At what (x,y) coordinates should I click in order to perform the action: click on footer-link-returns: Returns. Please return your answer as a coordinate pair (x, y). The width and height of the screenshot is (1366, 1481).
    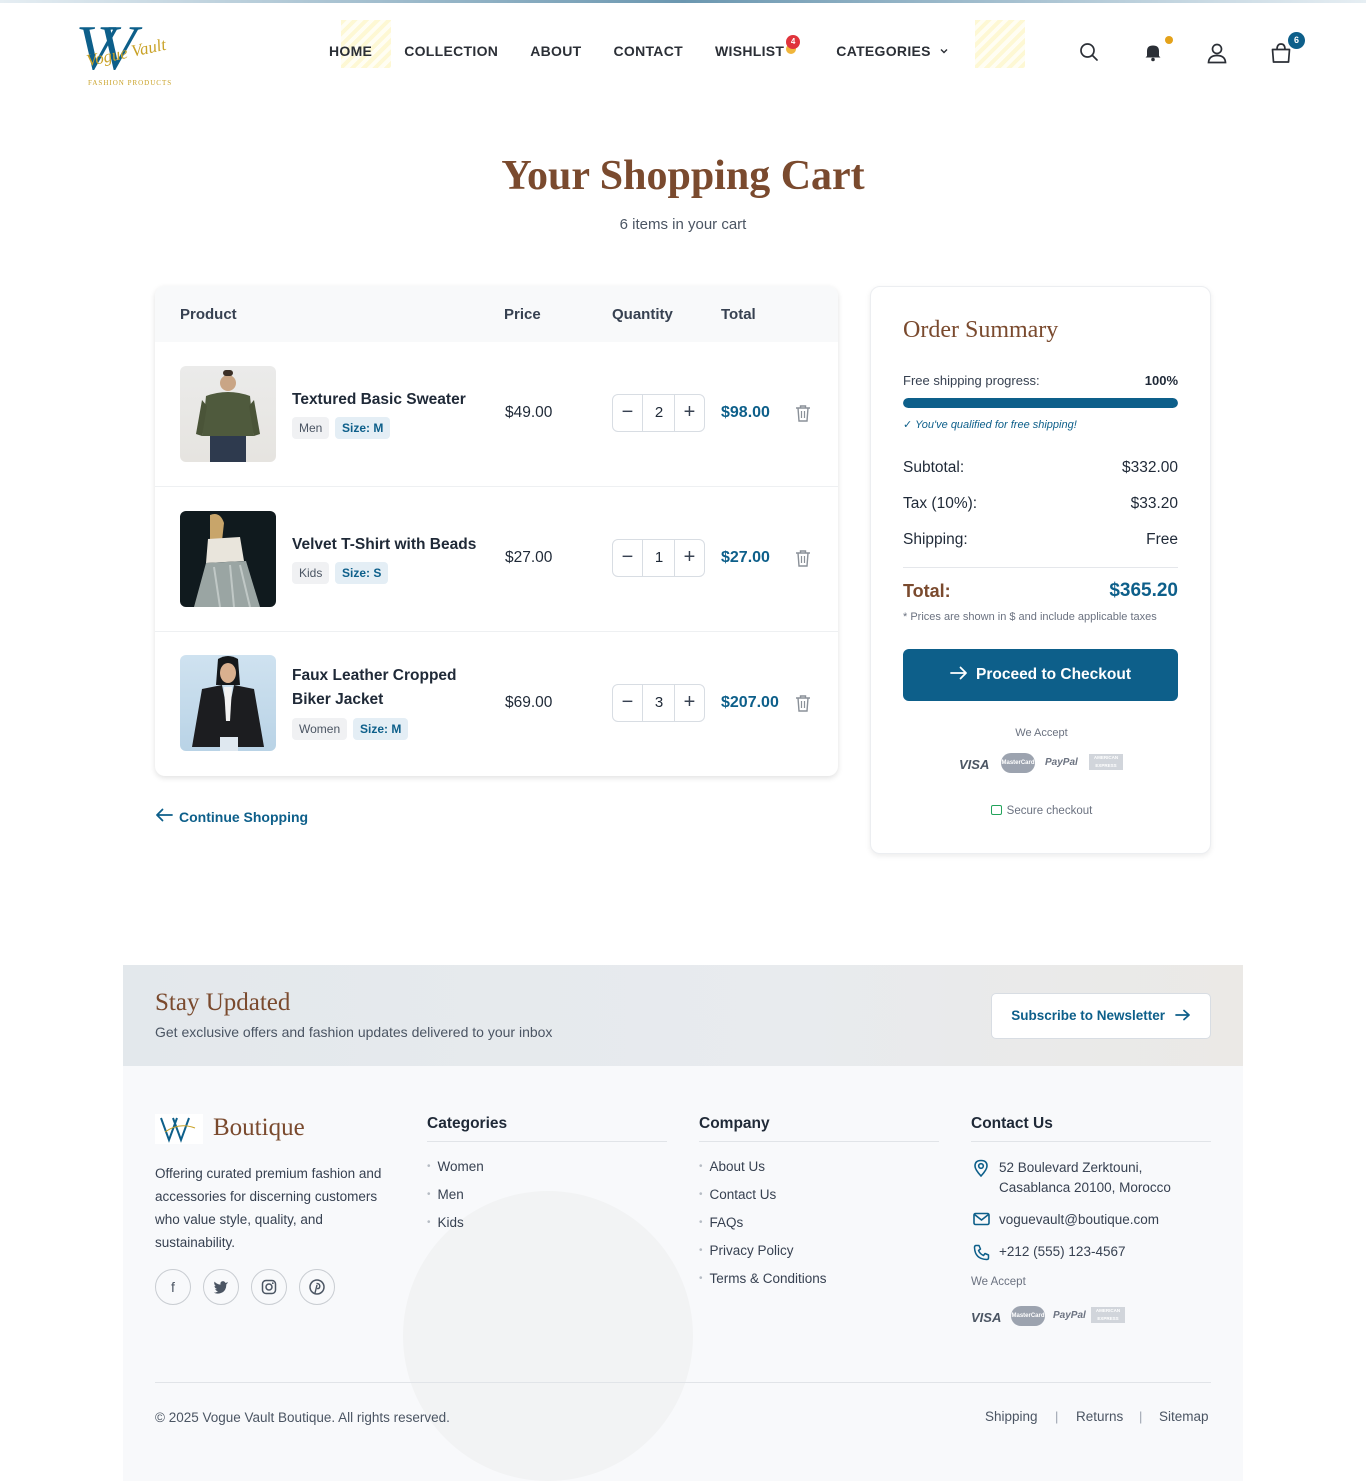
    Looking at the image, I should click on (1099, 1416).